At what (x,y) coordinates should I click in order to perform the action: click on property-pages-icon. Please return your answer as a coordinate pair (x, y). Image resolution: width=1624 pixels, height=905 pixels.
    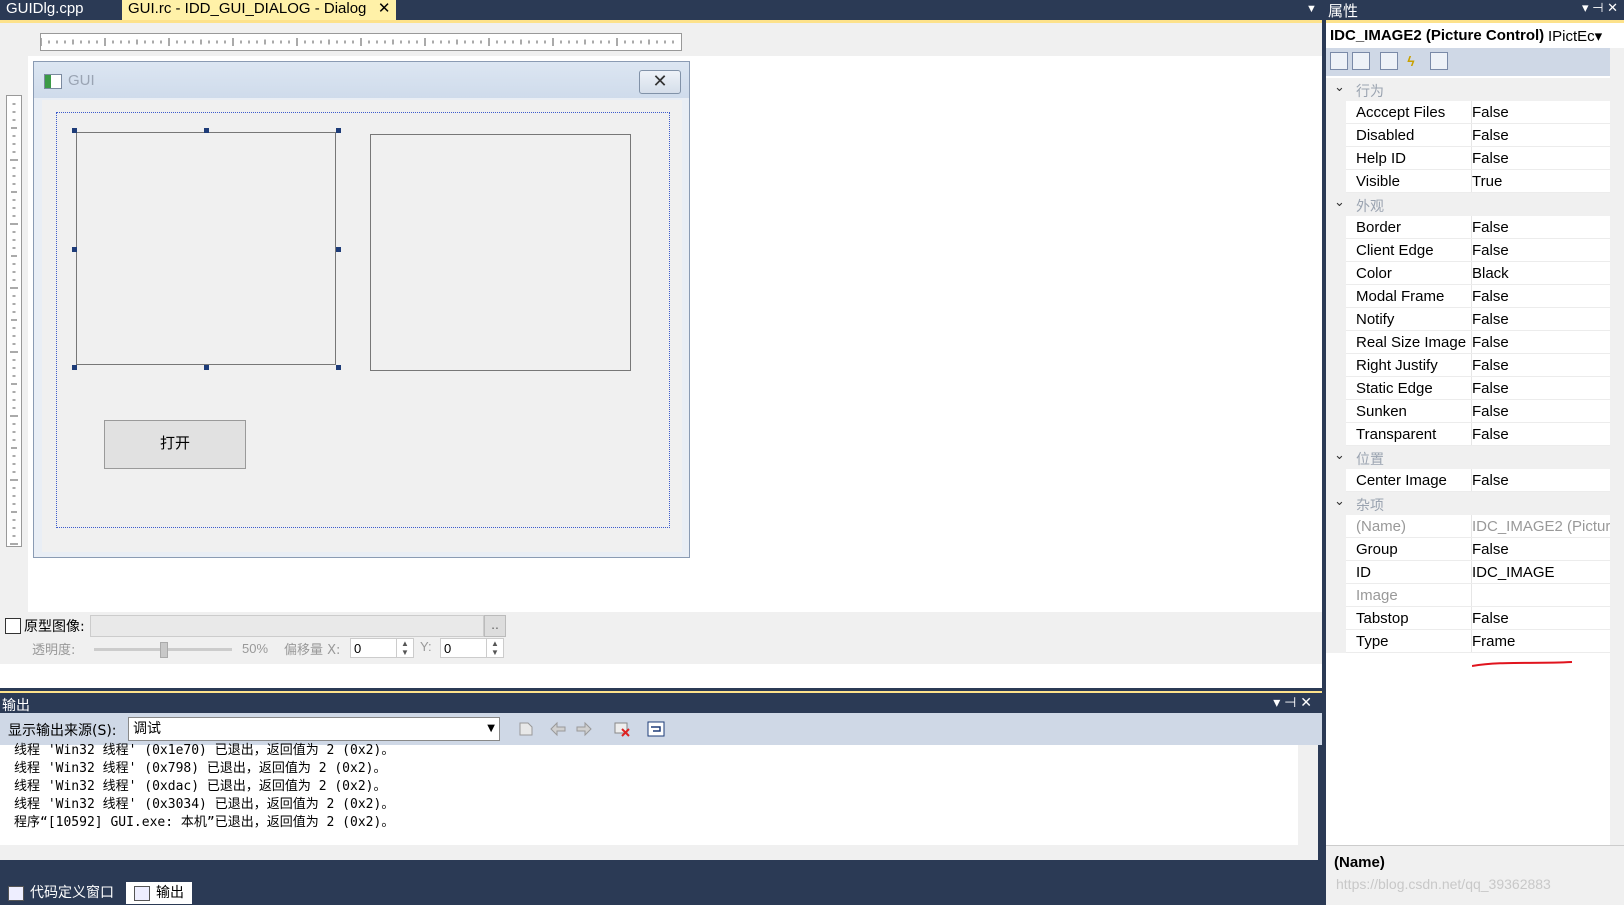
    Looking at the image, I should click on (1439, 61).